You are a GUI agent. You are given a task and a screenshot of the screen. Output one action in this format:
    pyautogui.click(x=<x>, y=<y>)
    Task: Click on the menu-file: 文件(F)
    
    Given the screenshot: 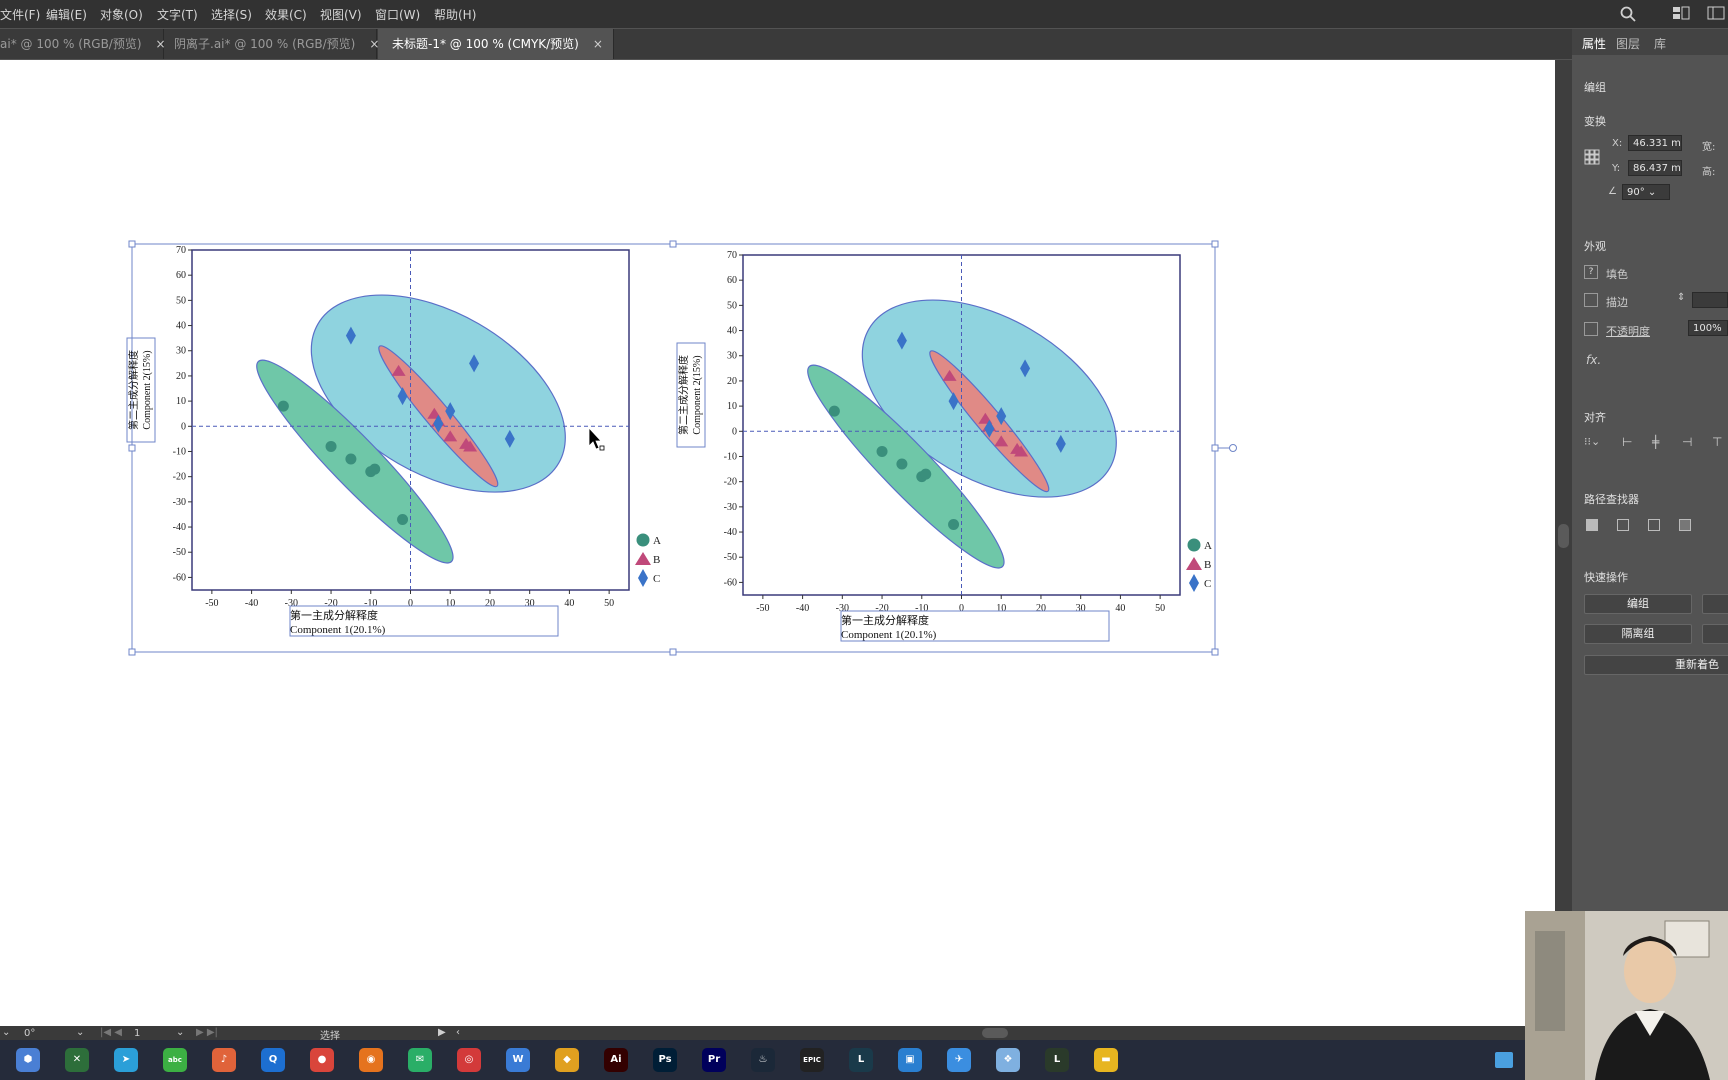 What is the action you would take?
    pyautogui.click(x=20, y=14)
    